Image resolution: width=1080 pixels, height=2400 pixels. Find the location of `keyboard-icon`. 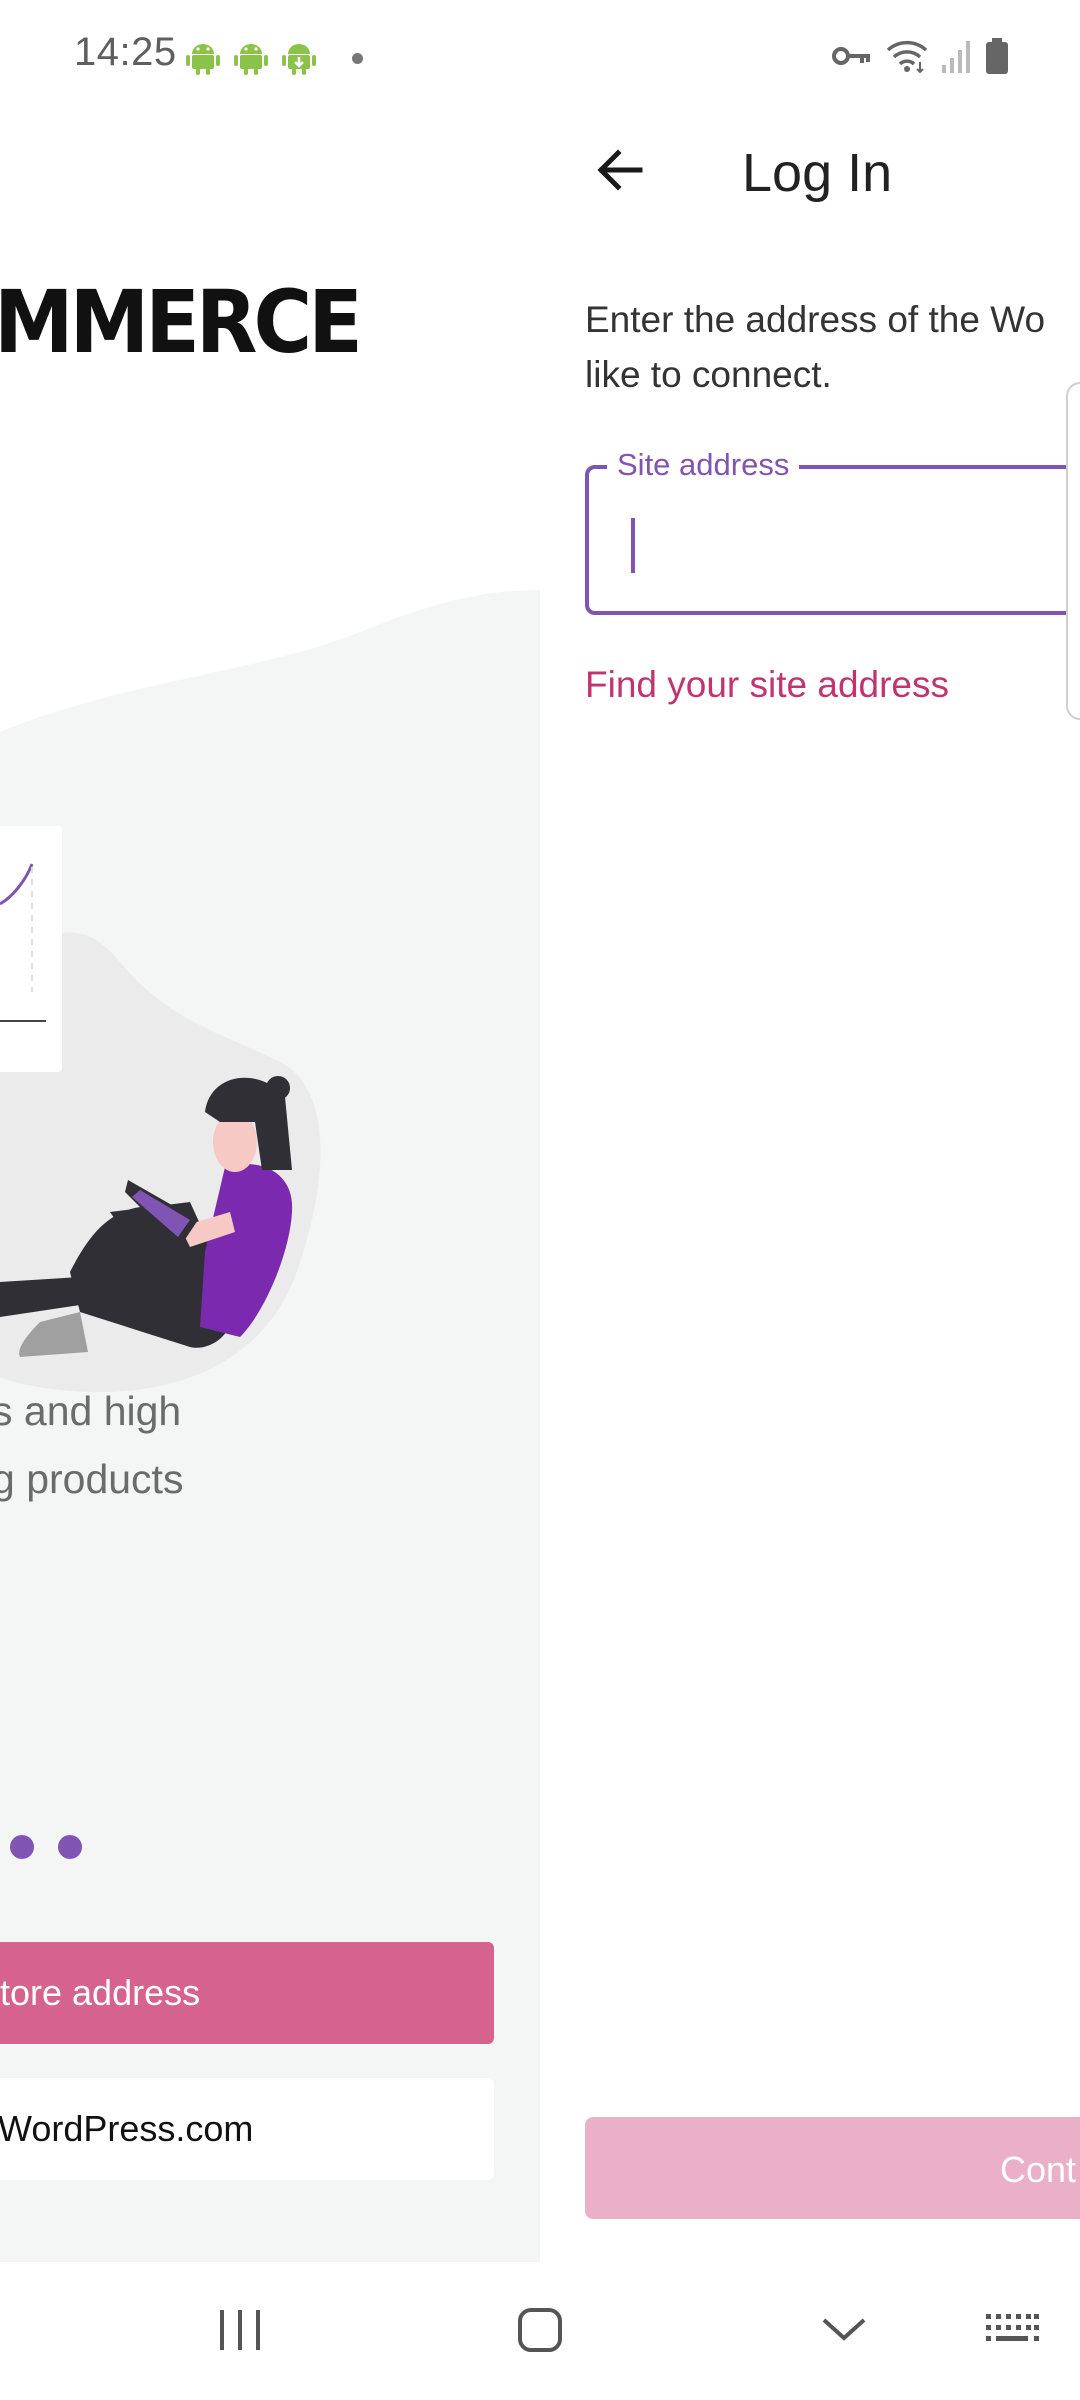

keyboard-icon is located at coordinates (1012, 2330).